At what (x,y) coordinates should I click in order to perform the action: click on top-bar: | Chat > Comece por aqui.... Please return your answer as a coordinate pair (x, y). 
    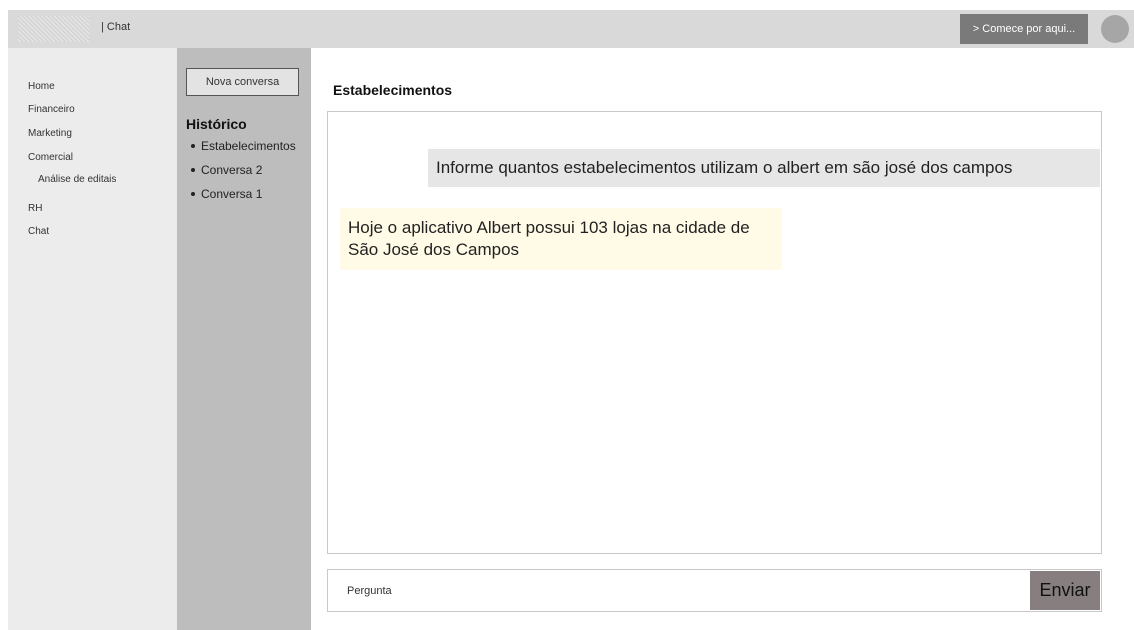
    Looking at the image, I should click on (571, 29).